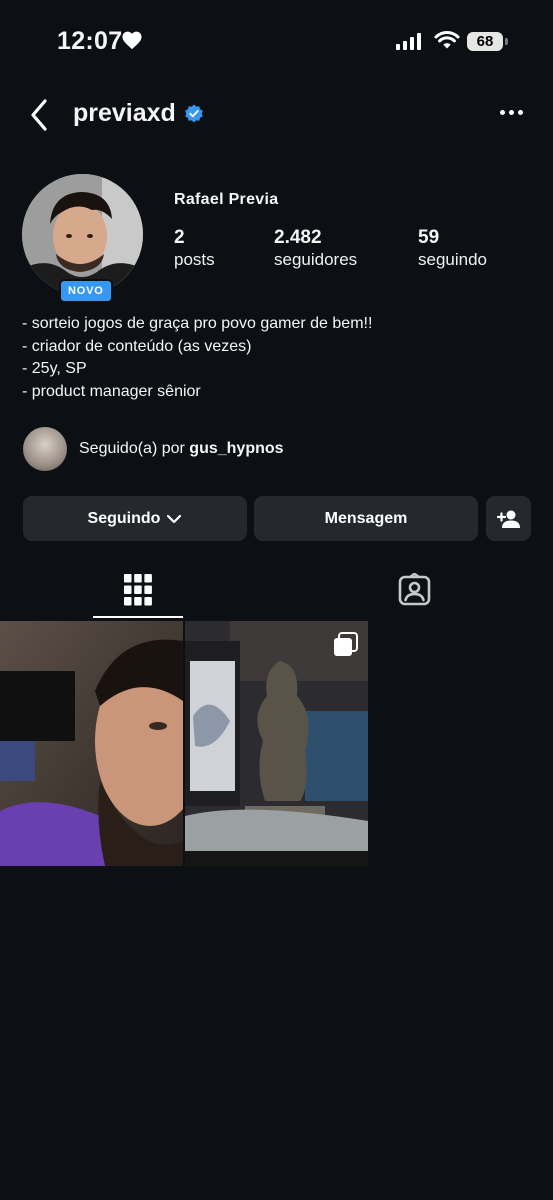 Image resolution: width=553 pixels, height=1200 pixels. Describe the element at coordinates (194, 259) in the screenshot. I see `posts-label: posts` at that location.